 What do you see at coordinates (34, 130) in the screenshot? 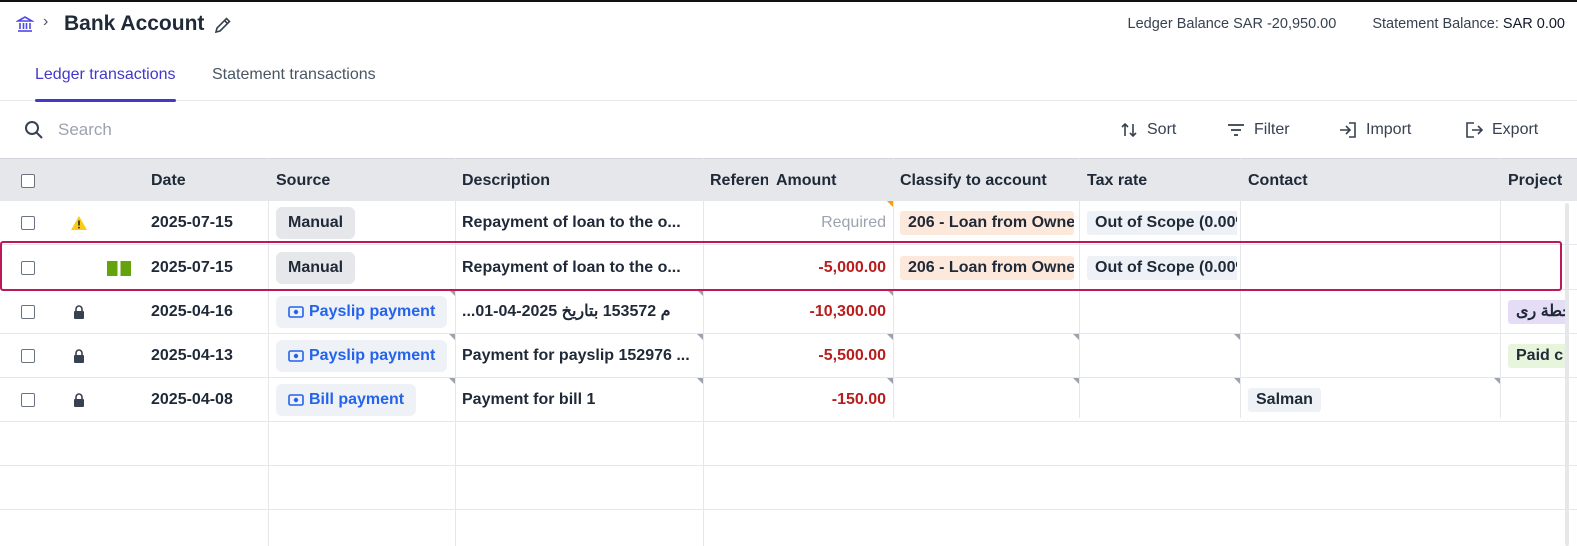
I see `search-icon` at bounding box center [34, 130].